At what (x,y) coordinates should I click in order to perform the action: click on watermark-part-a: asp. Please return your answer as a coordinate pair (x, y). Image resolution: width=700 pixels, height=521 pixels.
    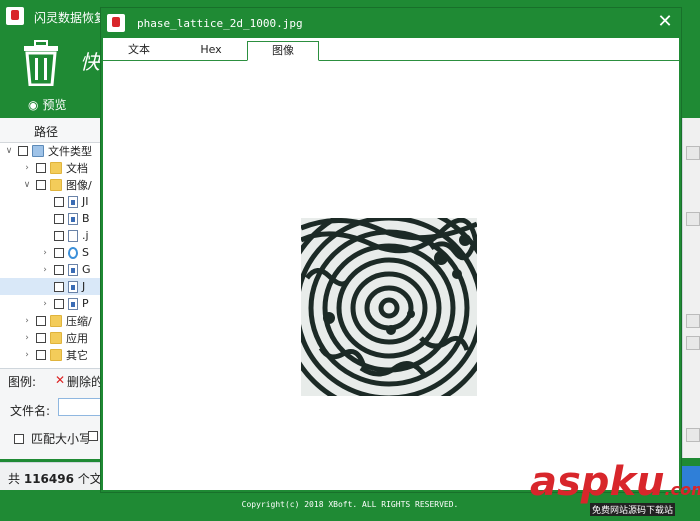
    Looking at the image, I should click on (570, 482).